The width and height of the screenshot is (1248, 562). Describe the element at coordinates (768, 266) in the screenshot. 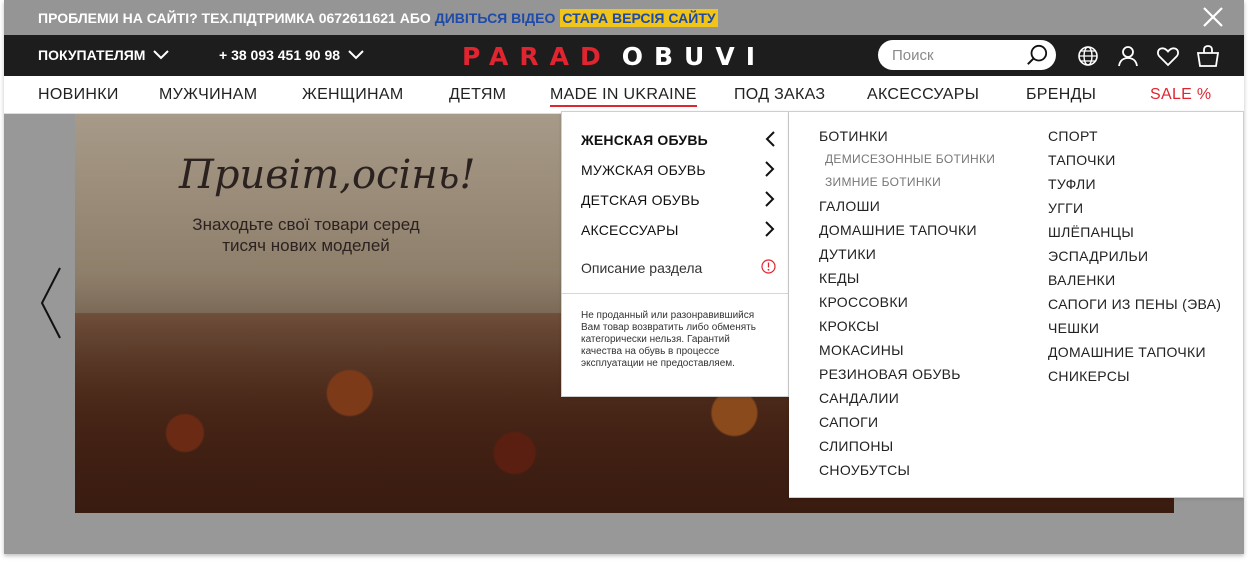

I see `info-icon` at that location.